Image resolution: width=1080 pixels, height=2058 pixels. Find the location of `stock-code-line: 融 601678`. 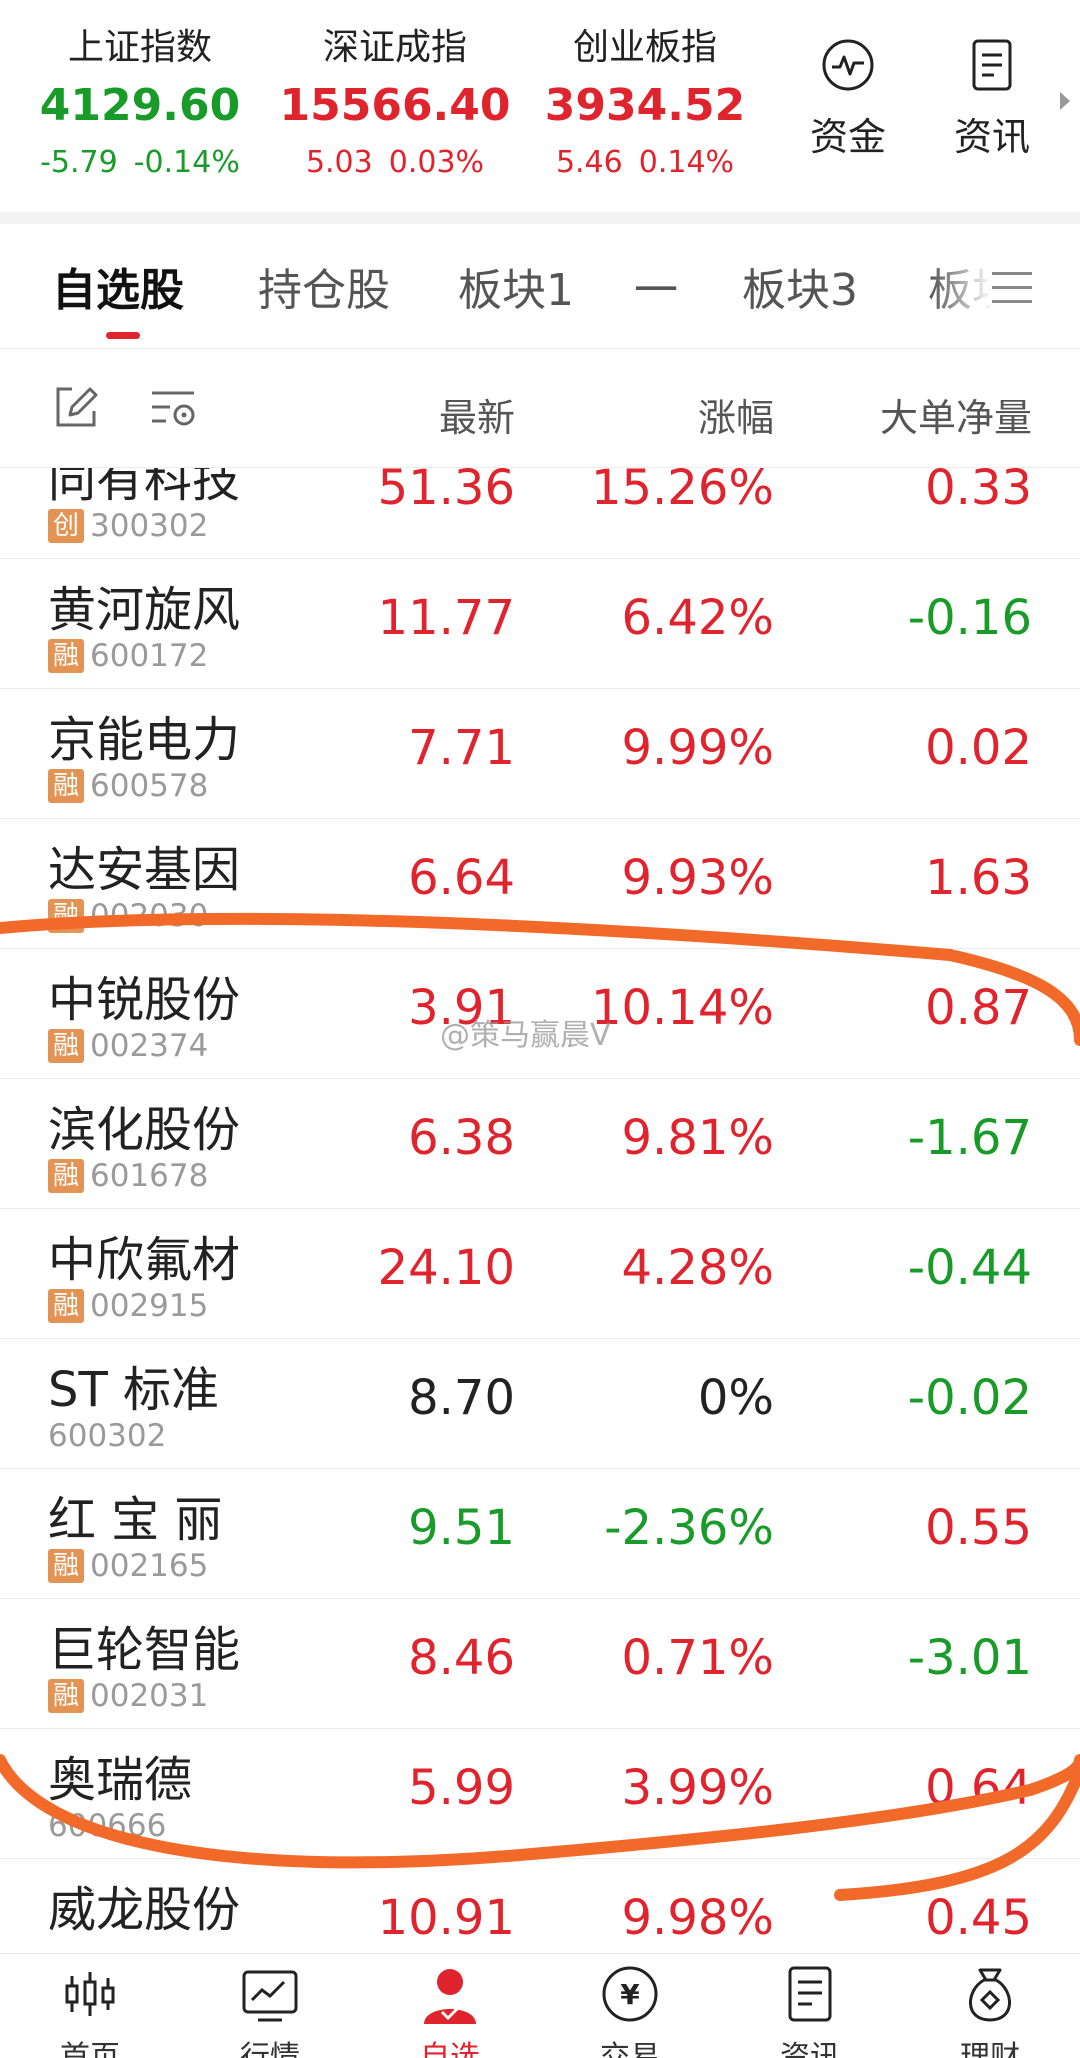

stock-code-line: 融 601678 is located at coordinates (128, 1176).